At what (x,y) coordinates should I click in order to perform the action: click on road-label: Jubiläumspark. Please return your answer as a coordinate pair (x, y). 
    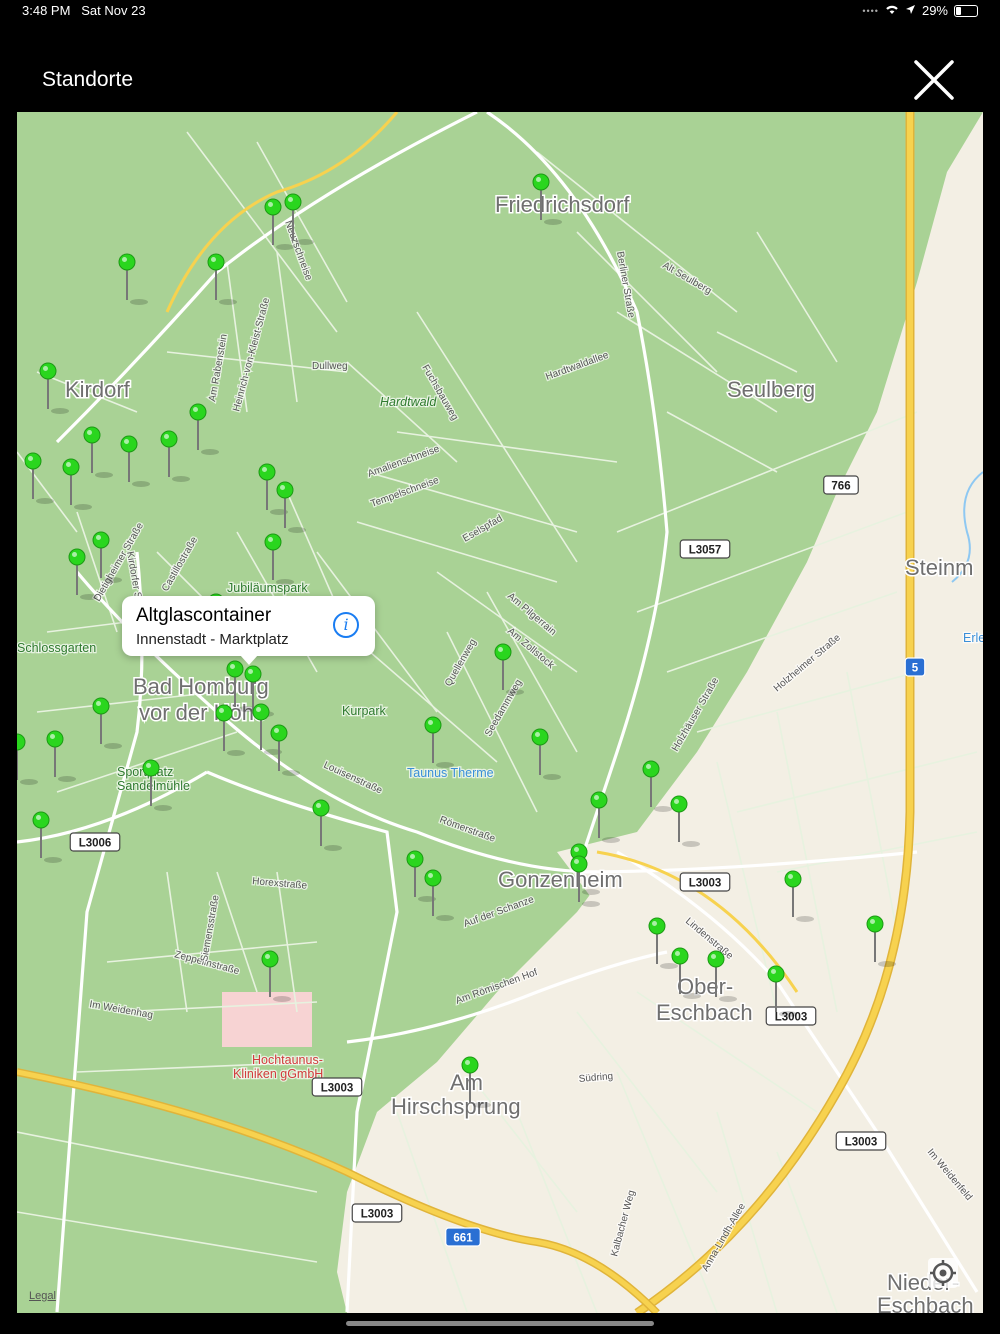
    Looking at the image, I should click on (267, 588).